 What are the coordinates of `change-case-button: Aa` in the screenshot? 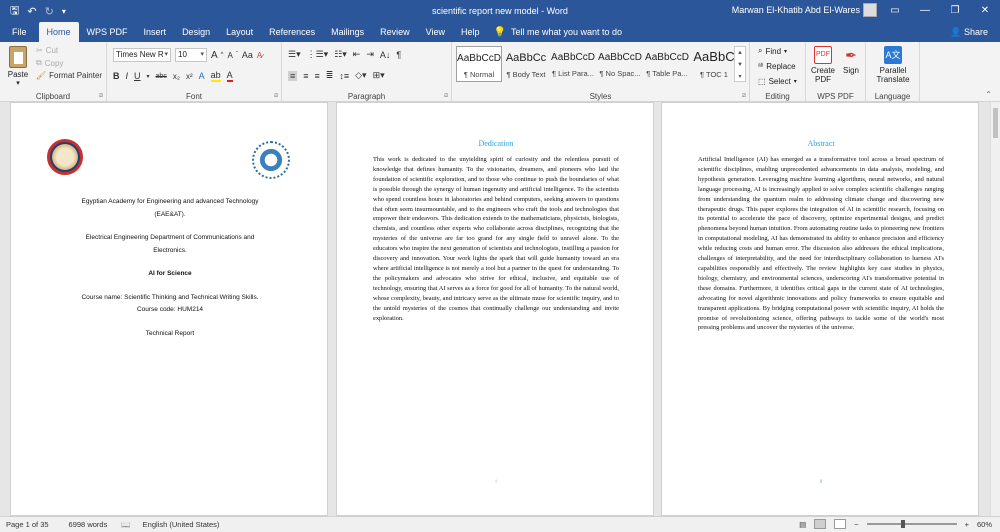 It's located at (247, 55).